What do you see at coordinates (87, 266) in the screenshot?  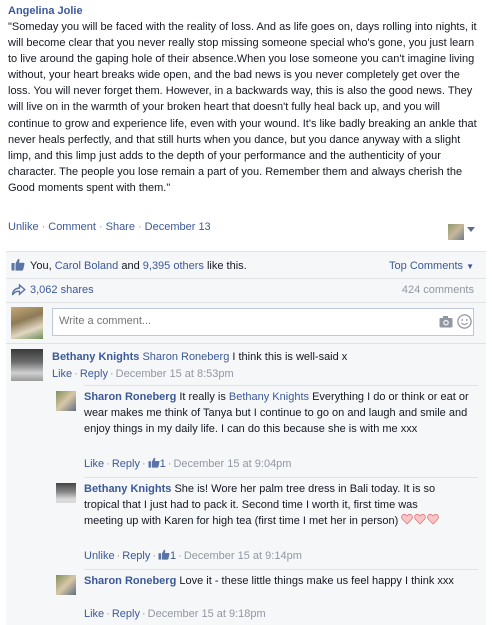 I see `likes-name-link: Carol Boland` at bounding box center [87, 266].